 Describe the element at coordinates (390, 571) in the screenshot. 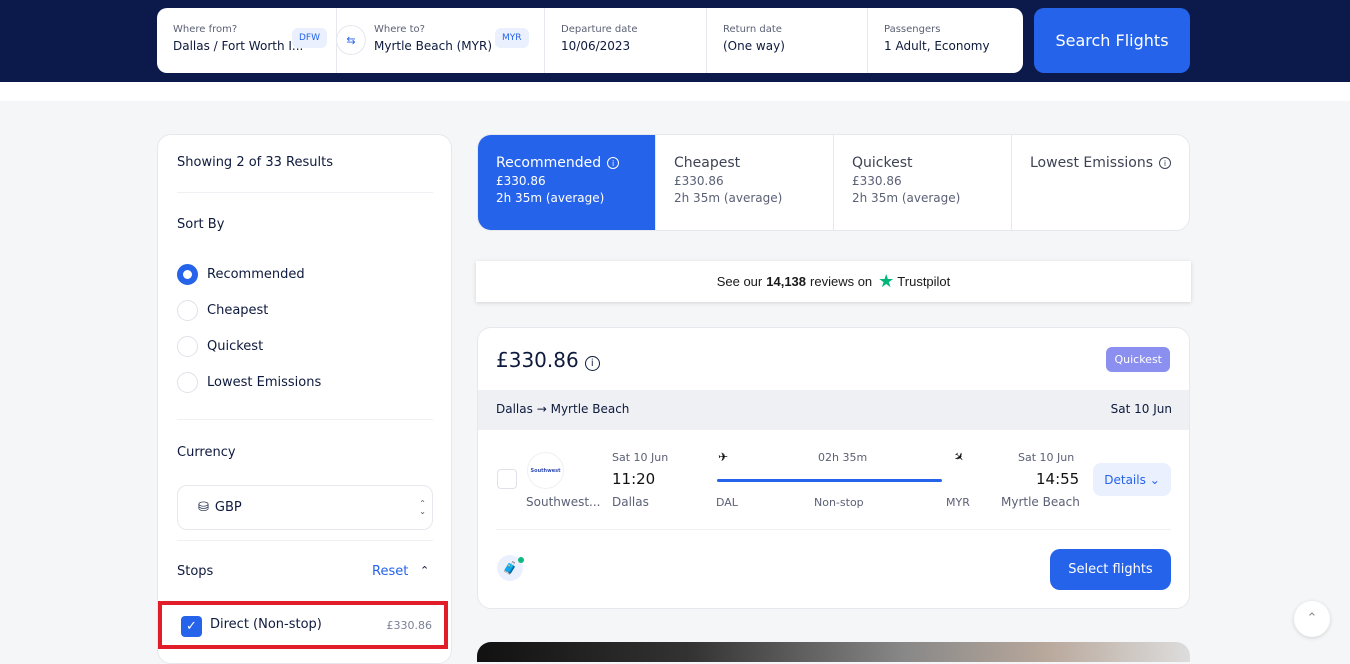

I see `stops-reset-link: Reset` at that location.